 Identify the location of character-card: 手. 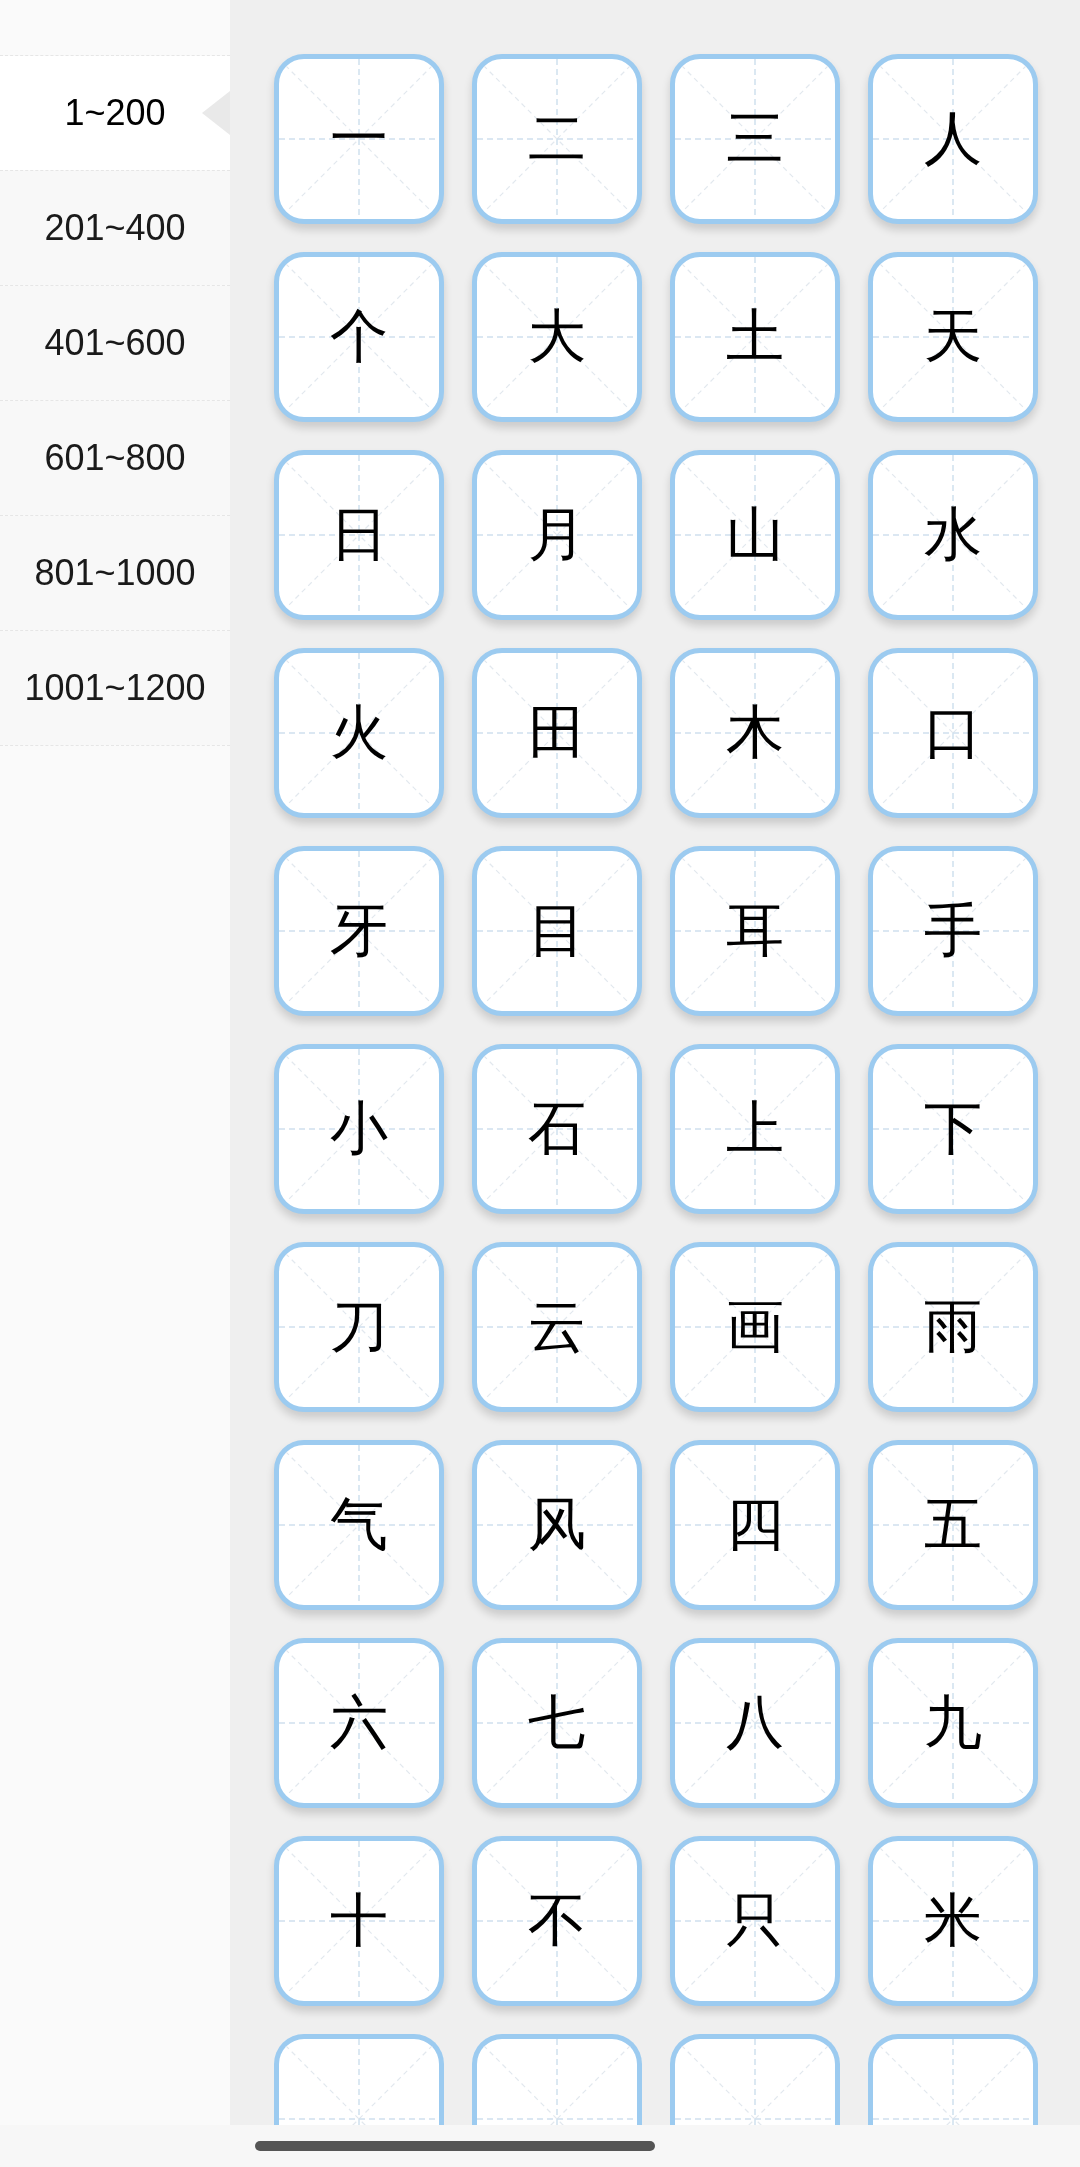
(953, 931).